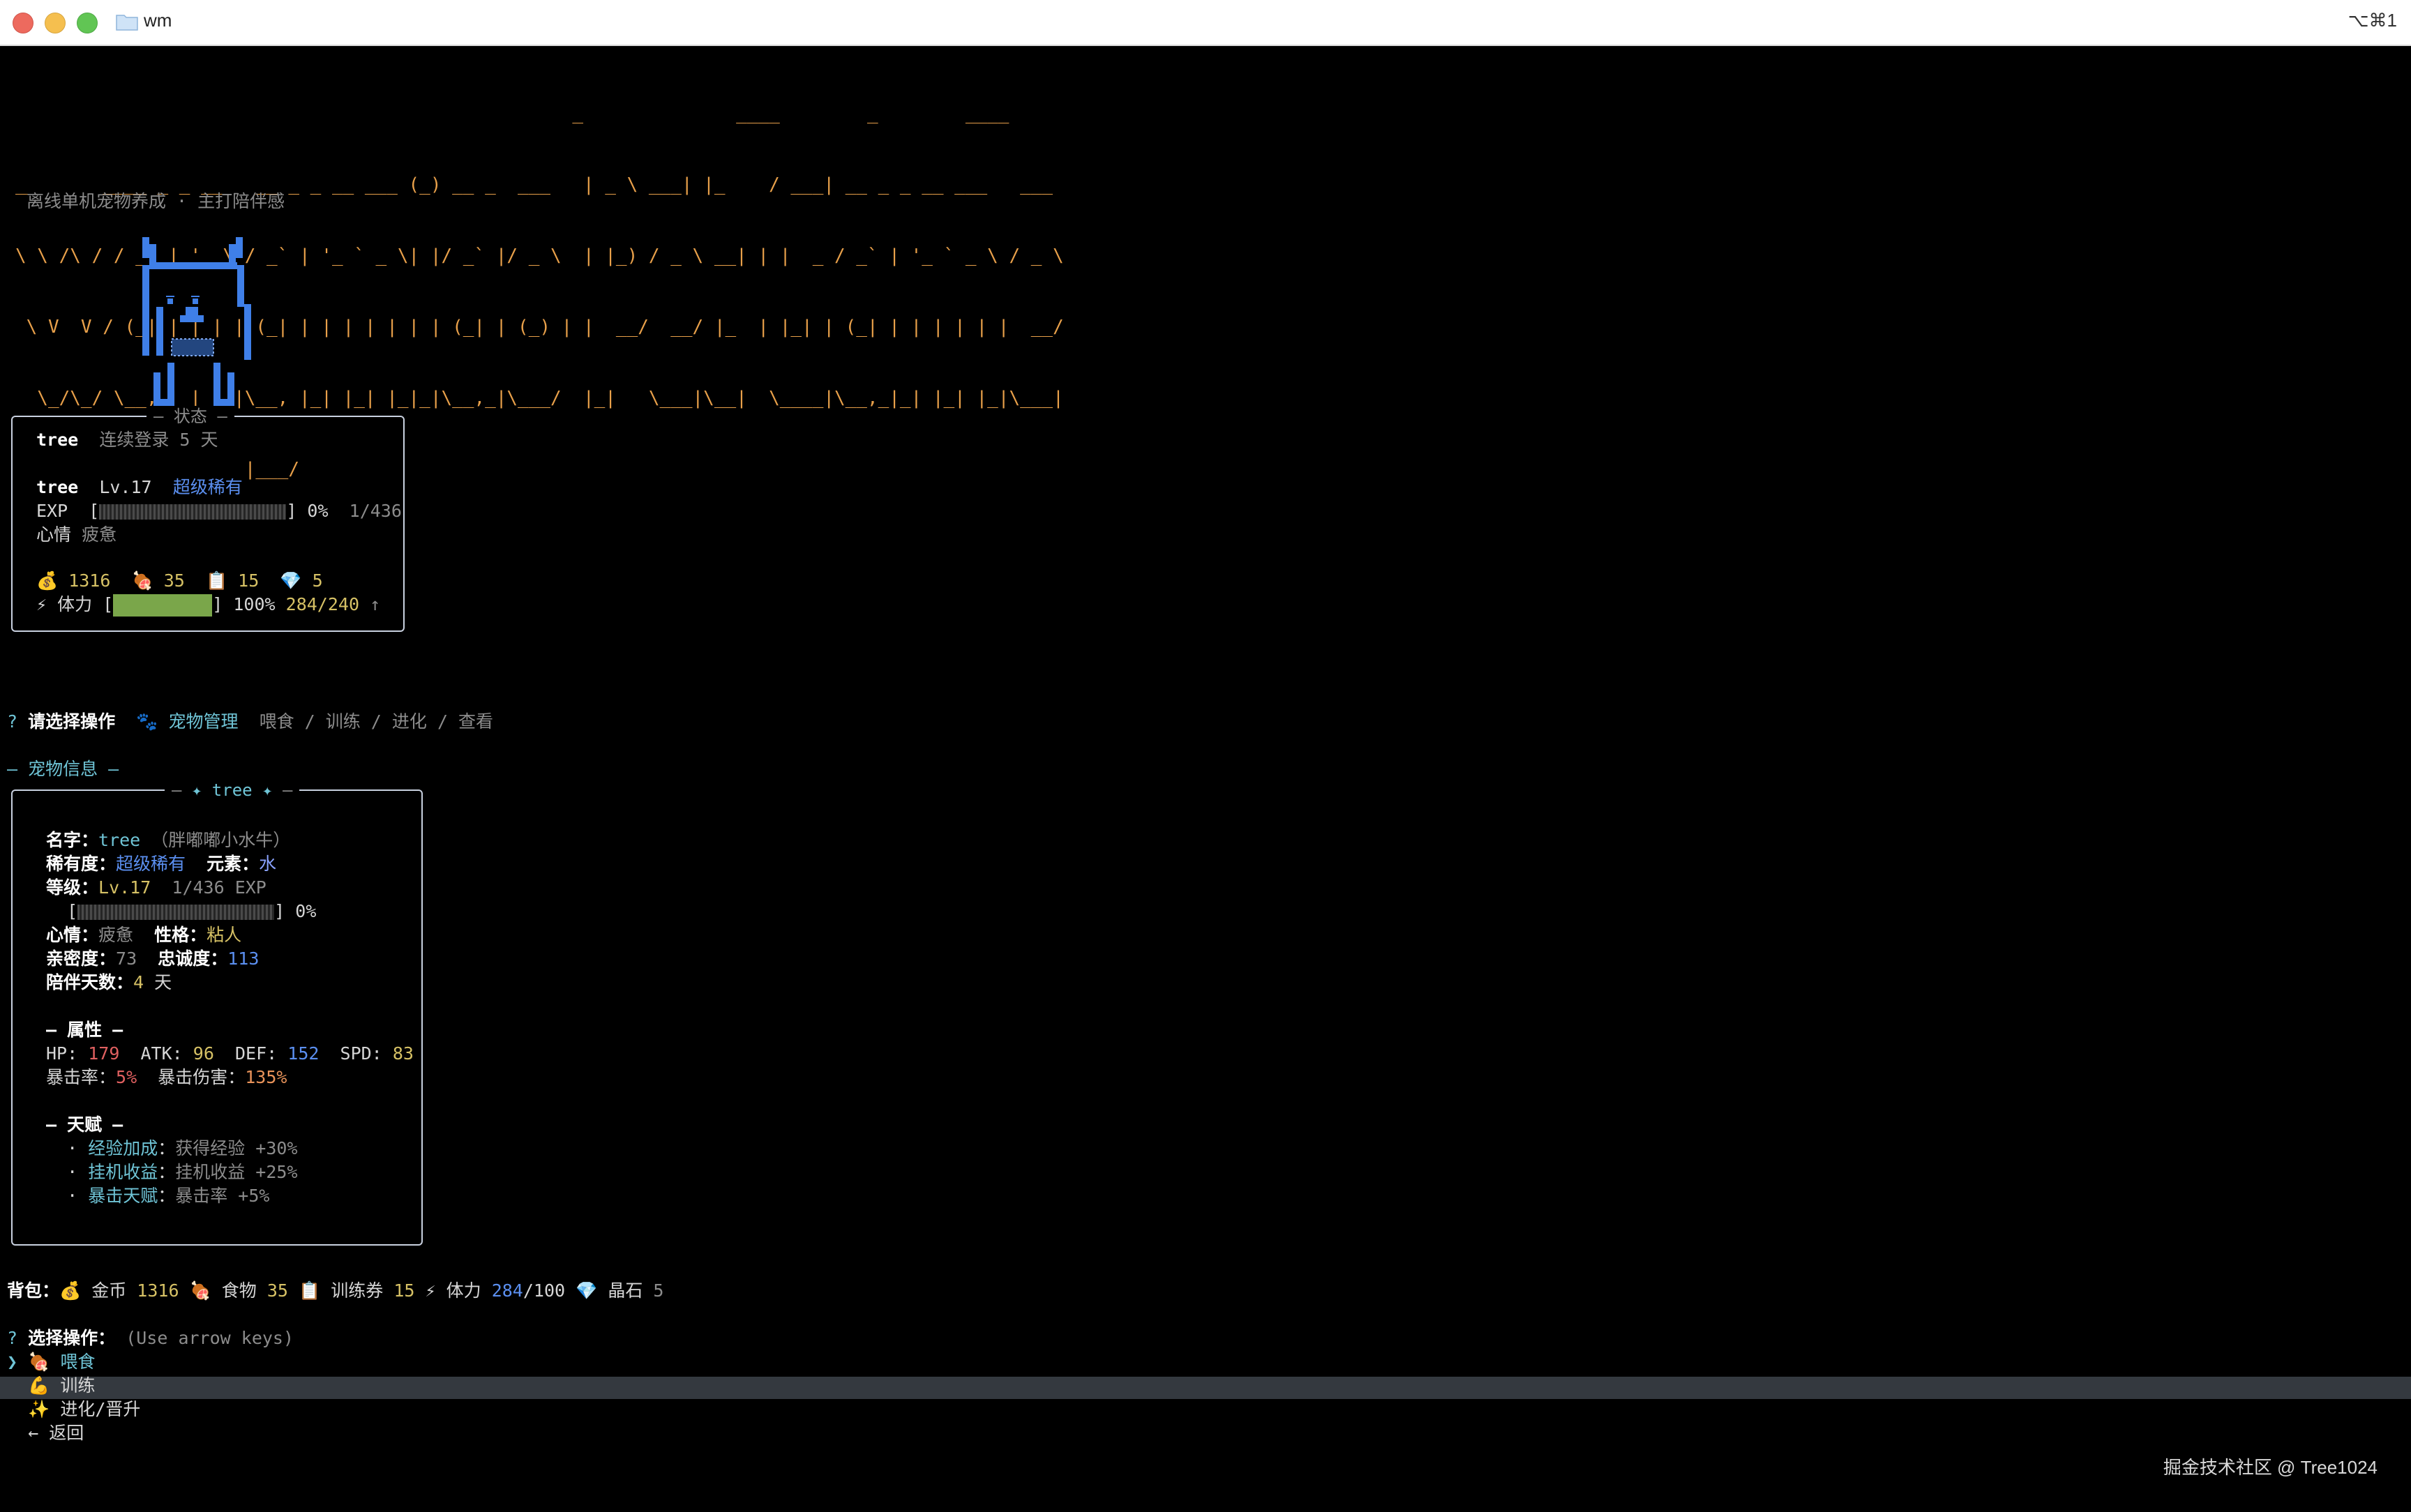 The height and width of the screenshot is (1512, 2411). I want to click on talent-name: 挂机收益, so click(123, 1172).